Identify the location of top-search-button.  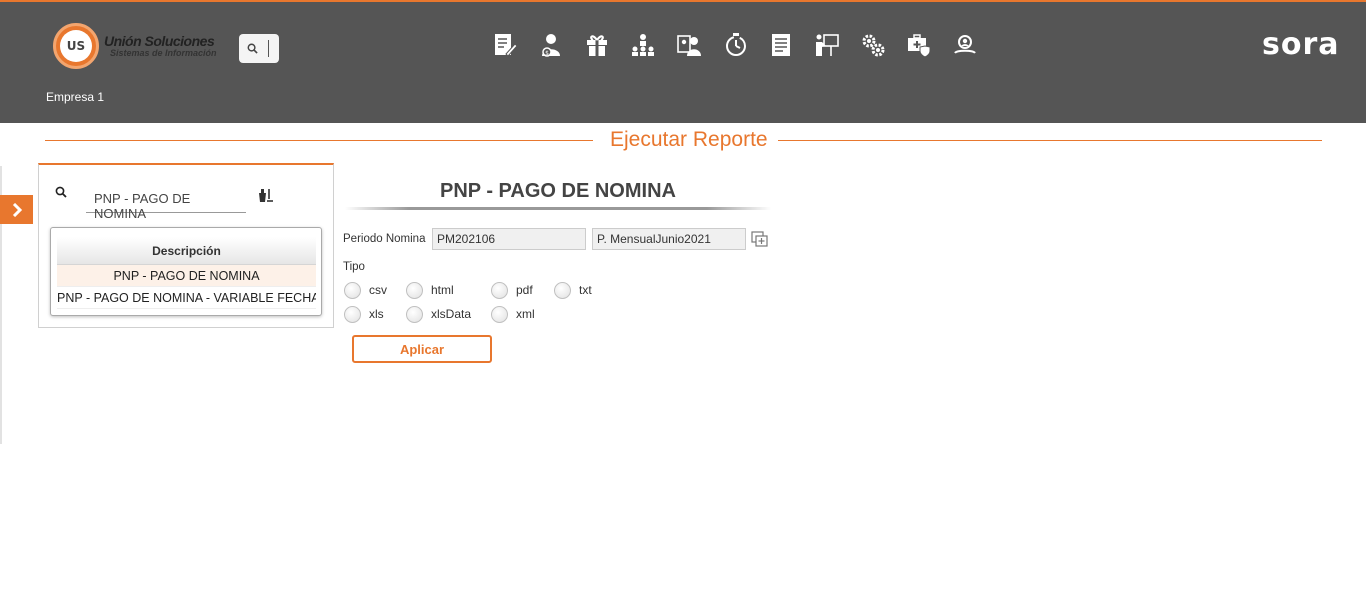
(259, 48).